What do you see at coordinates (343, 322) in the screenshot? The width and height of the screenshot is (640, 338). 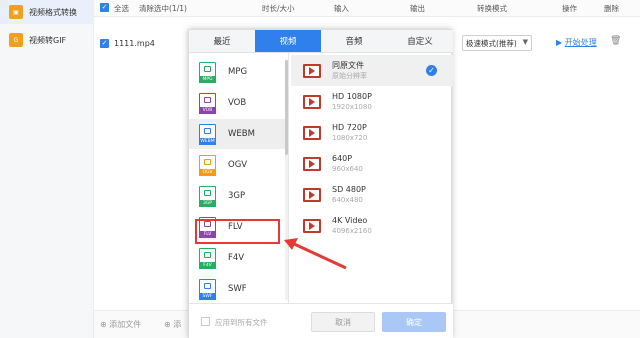 I see `cancel-button: 取消` at bounding box center [343, 322].